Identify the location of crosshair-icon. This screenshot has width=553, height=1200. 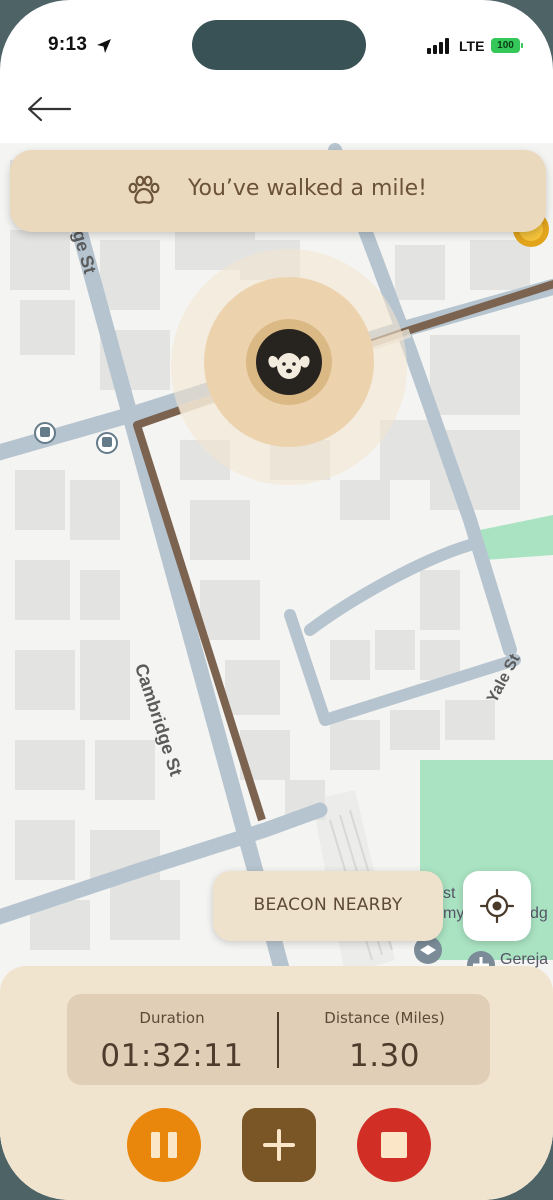
(497, 906).